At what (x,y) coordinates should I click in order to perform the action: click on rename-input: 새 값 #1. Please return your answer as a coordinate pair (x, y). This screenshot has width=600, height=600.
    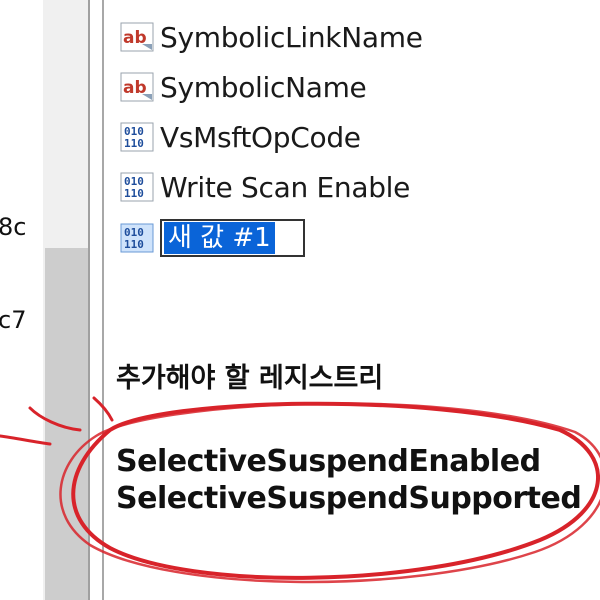
    Looking at the image, I should click on (232, 238).